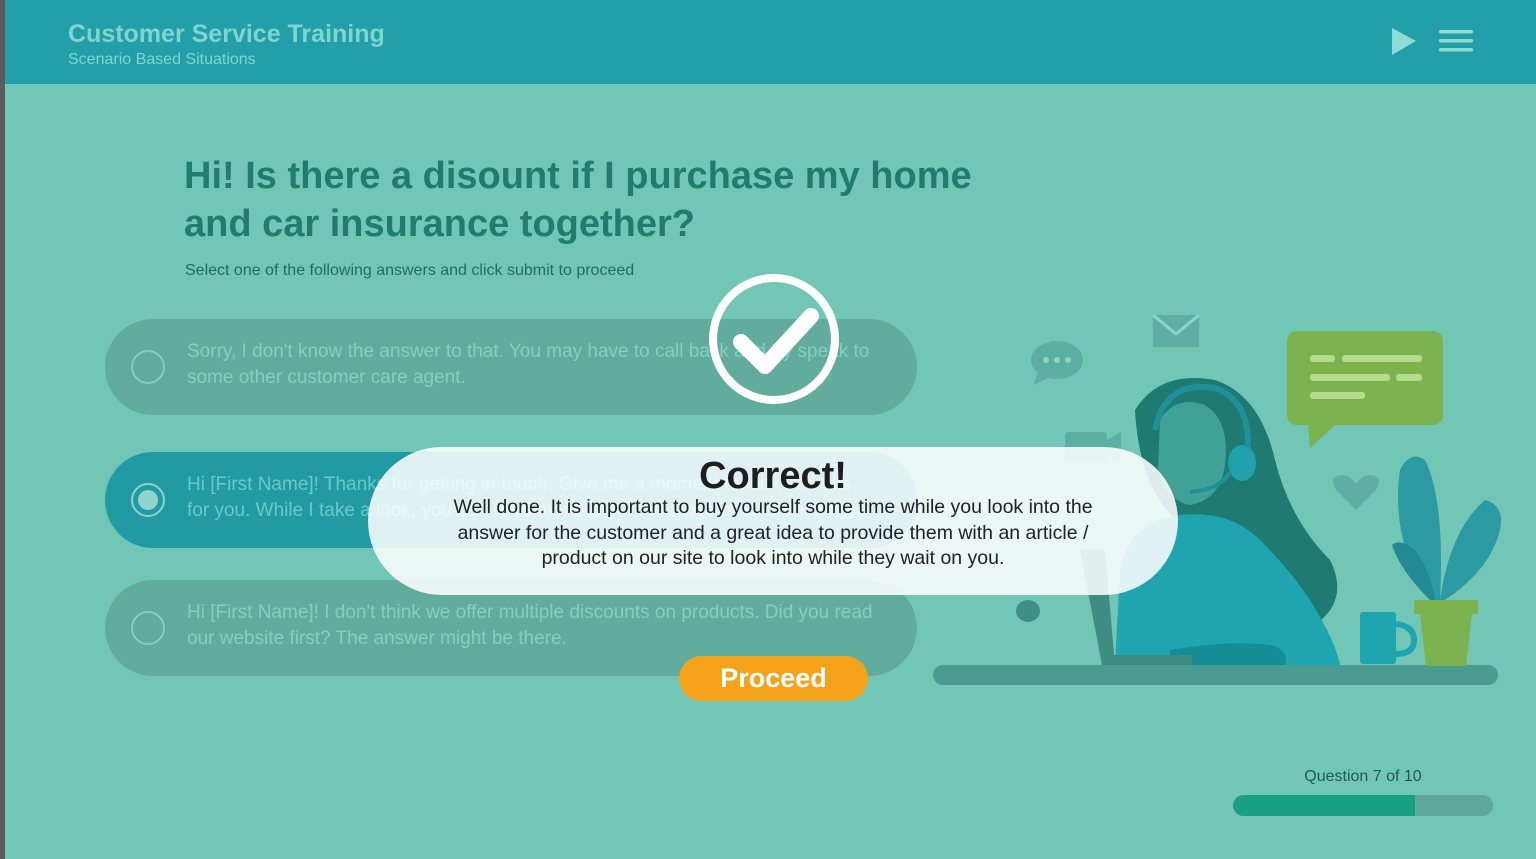 This screenshot has width=1536, height=859. Describe the element at coordinates (1356, 492) in the screenshot. I see `heart-icon` at that location.